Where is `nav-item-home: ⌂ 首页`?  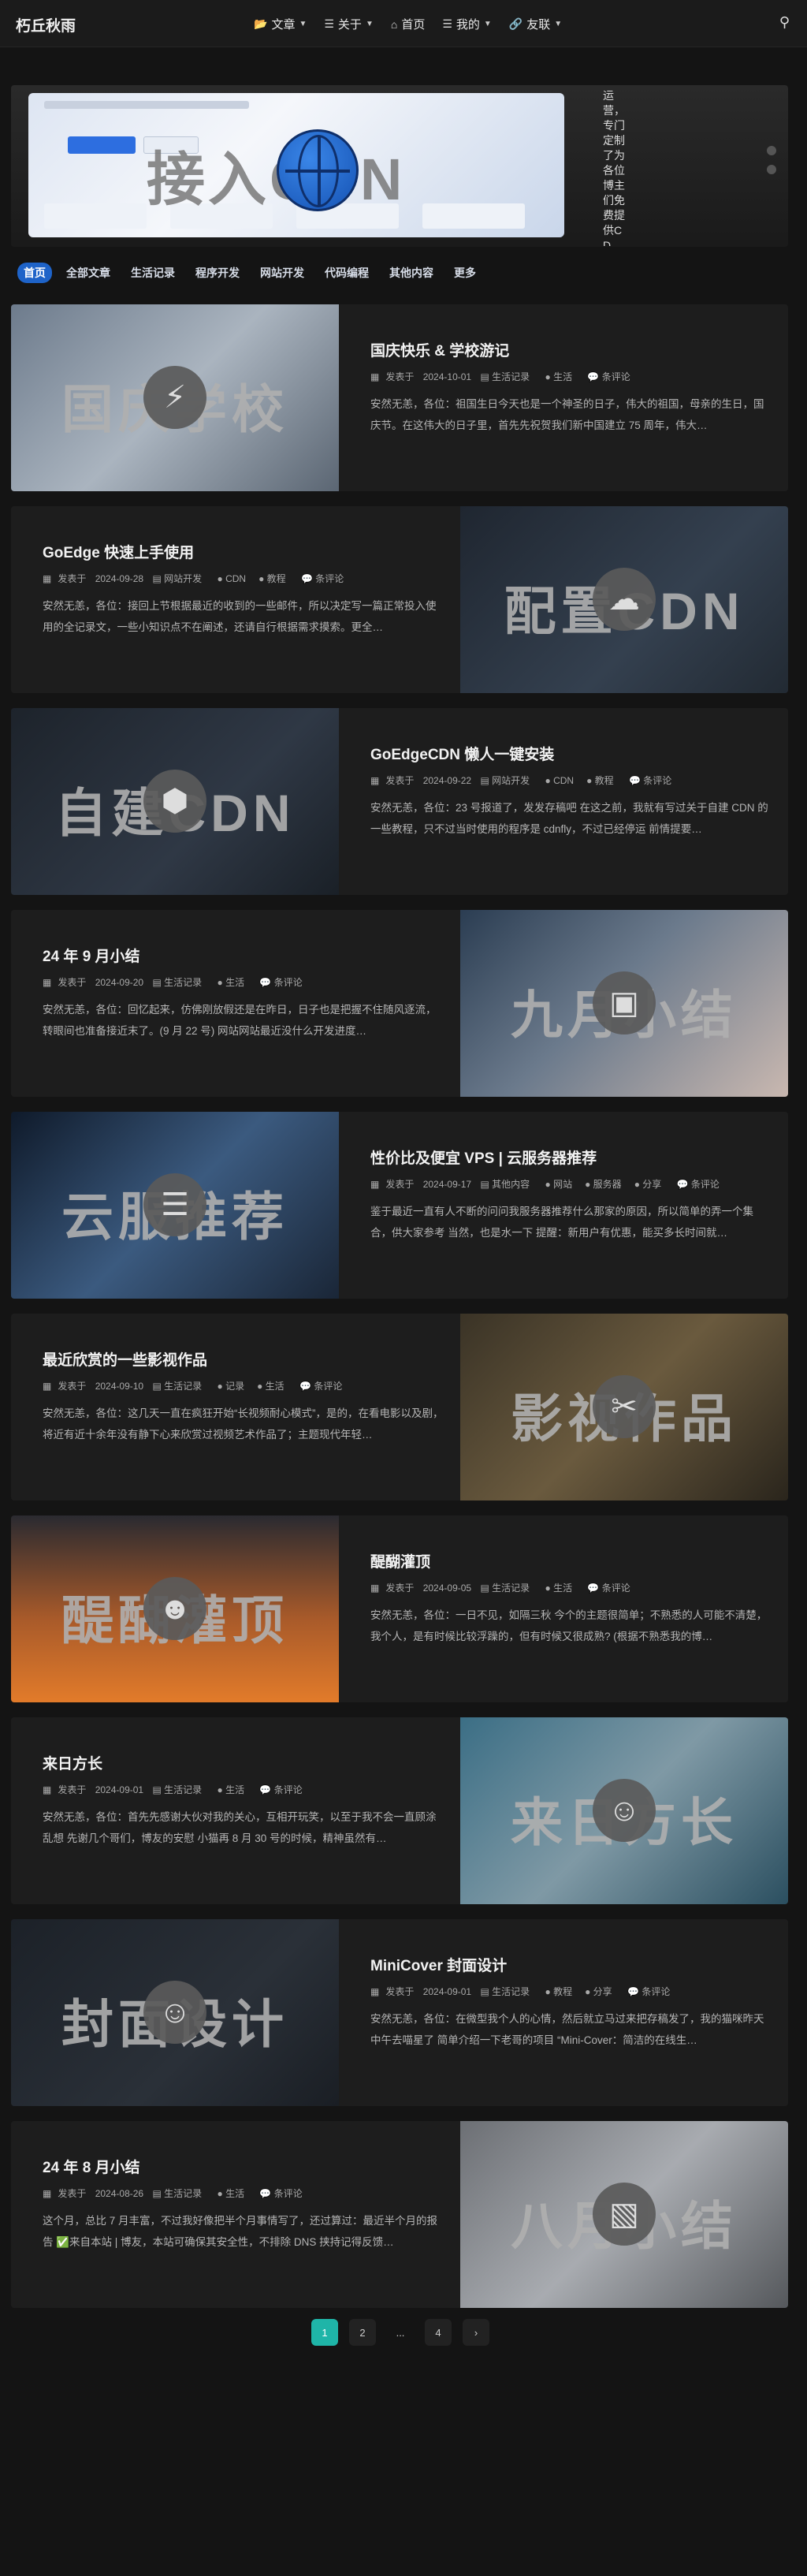 nav-item-home: ⌂ 首页 is located at coordinates (408, 24).